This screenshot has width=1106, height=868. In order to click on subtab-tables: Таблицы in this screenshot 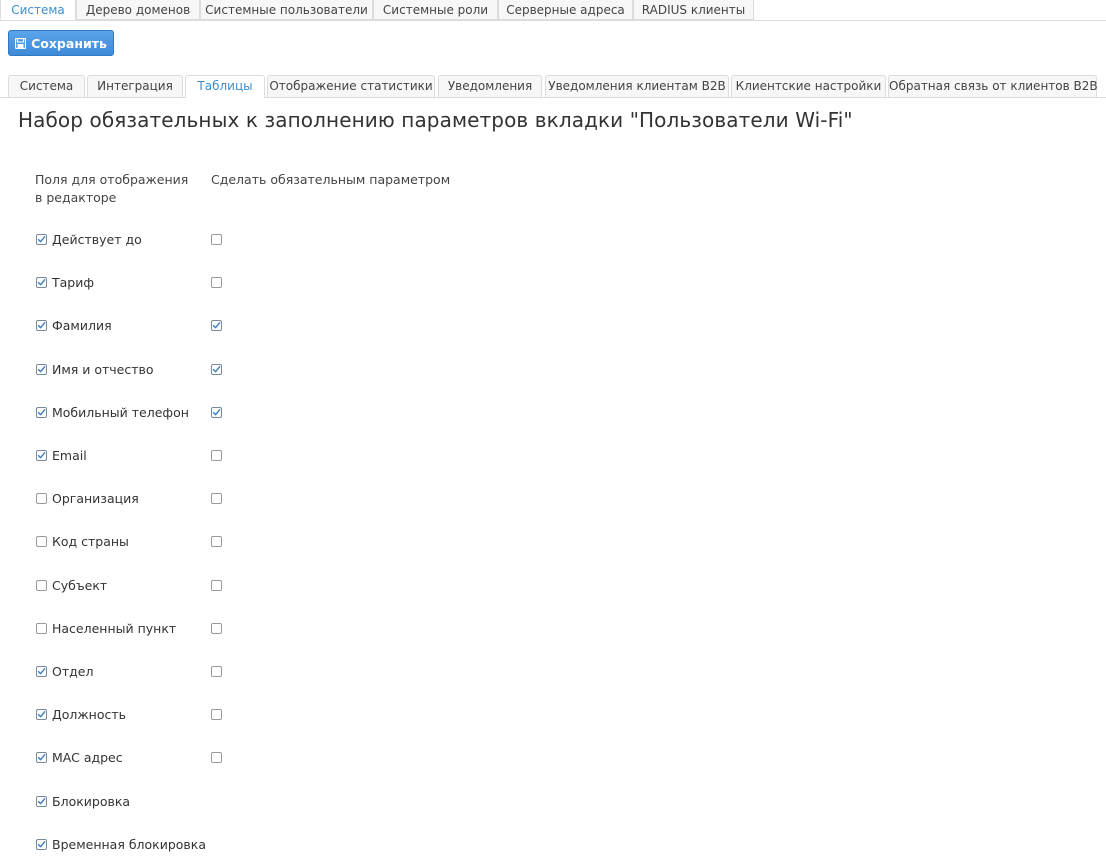, I will do `click(225, 86)`.